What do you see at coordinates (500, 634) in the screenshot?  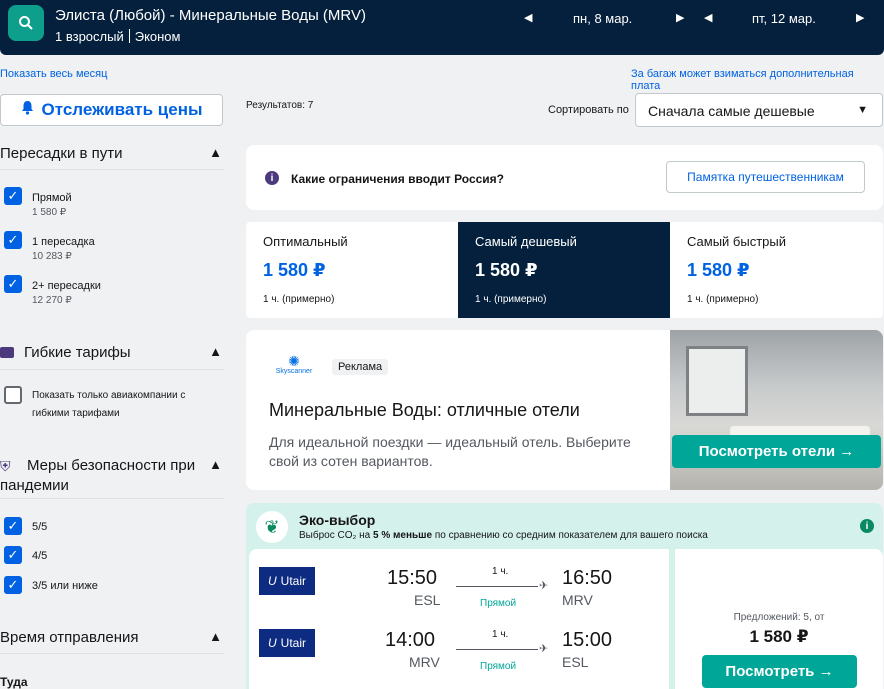 I see `flight-duration: 1 ч.` at bounding box center [500, 634].